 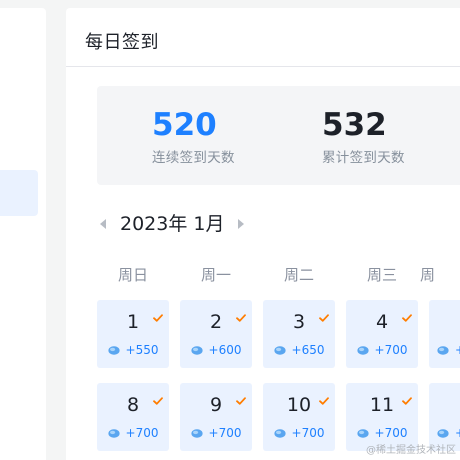 I want to click on panel-header: 每日签到, so click(x=263, y=37).